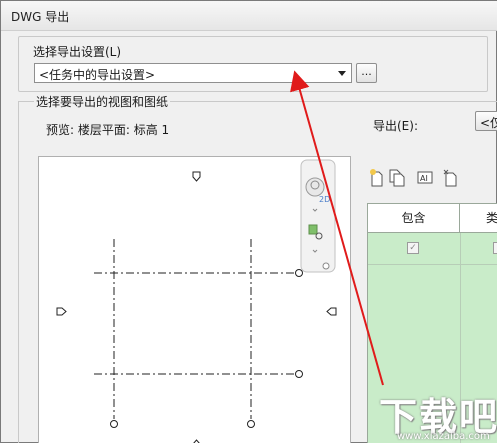  I want to click on arrow-annotation-icon, so click(337, 228).